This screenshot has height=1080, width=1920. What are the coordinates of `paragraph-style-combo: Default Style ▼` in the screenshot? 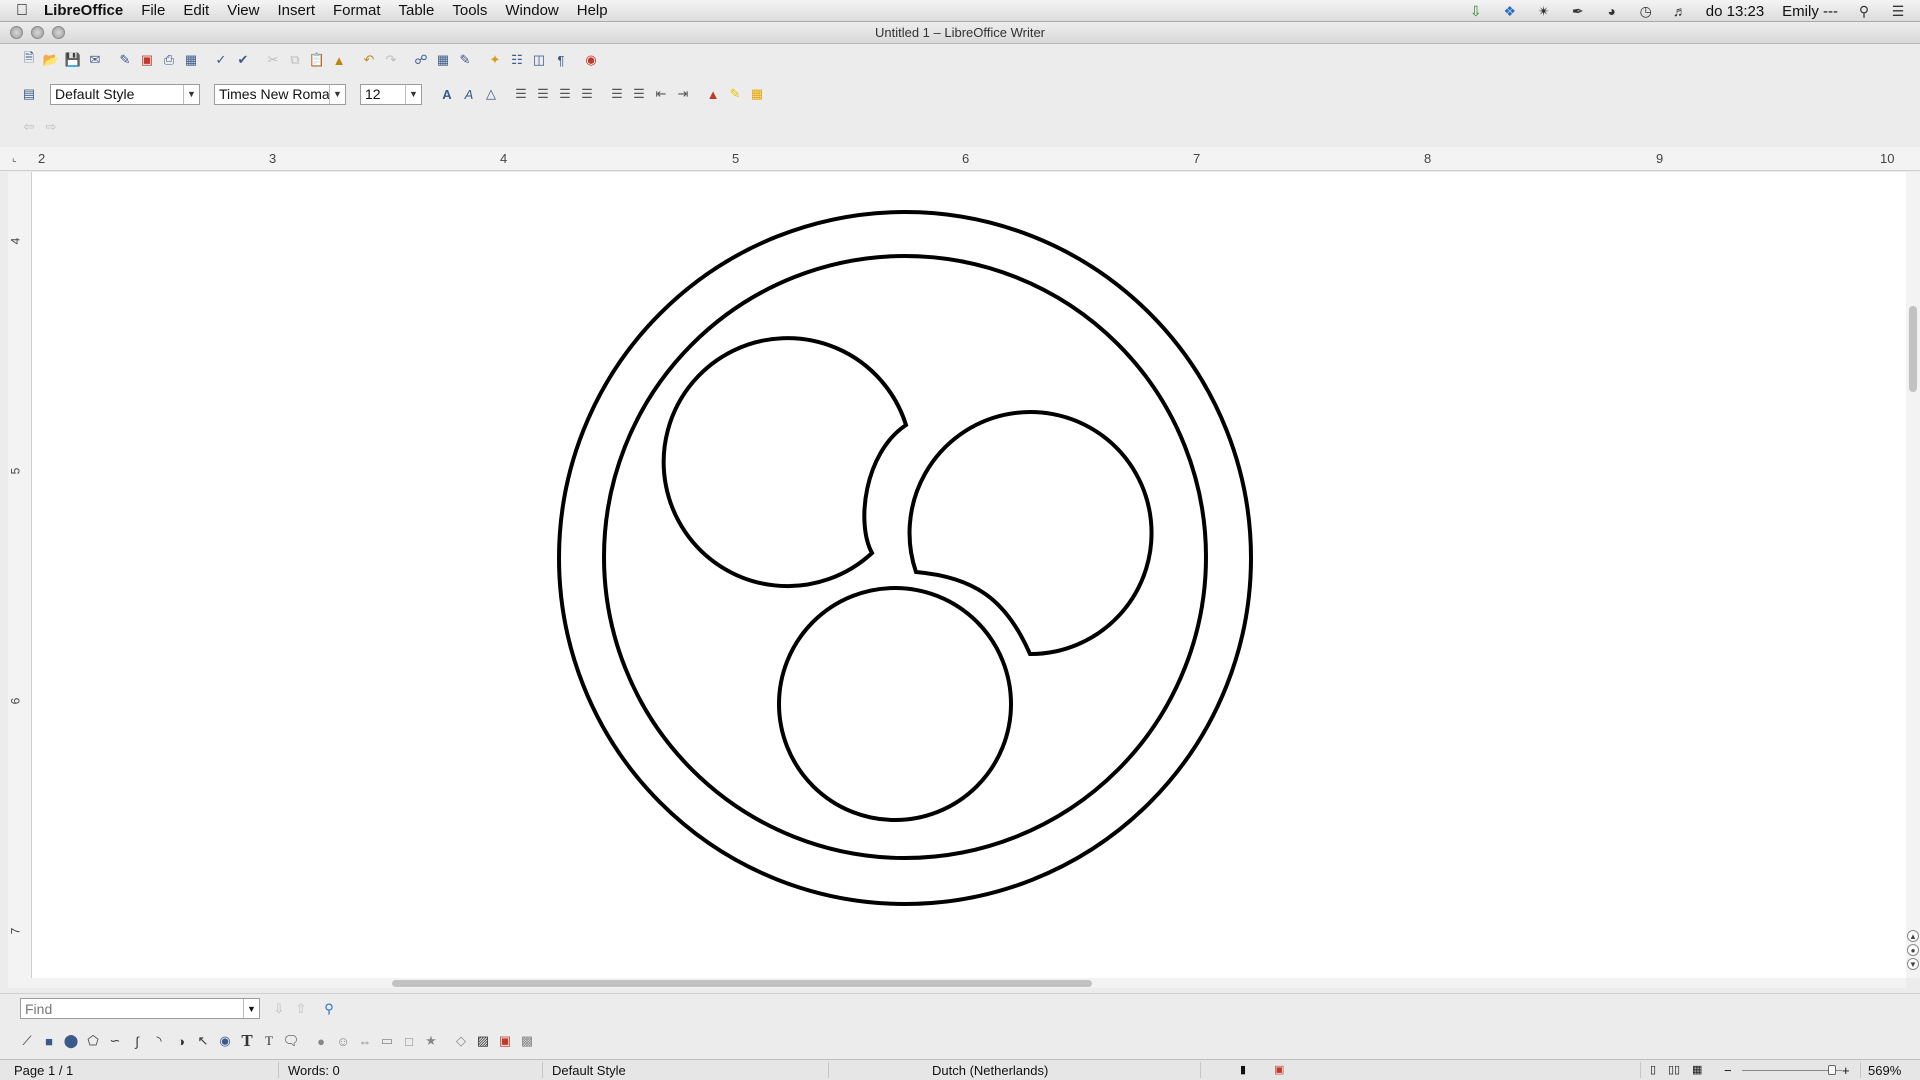 It's located at (125, 94).